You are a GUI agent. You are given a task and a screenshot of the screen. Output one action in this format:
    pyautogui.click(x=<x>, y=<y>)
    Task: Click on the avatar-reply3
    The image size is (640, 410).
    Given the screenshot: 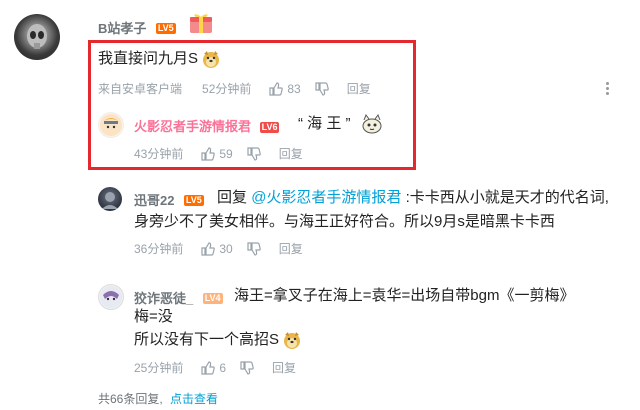 What is the action you would take?
    pyautogui.click(x=111, y=297)
    